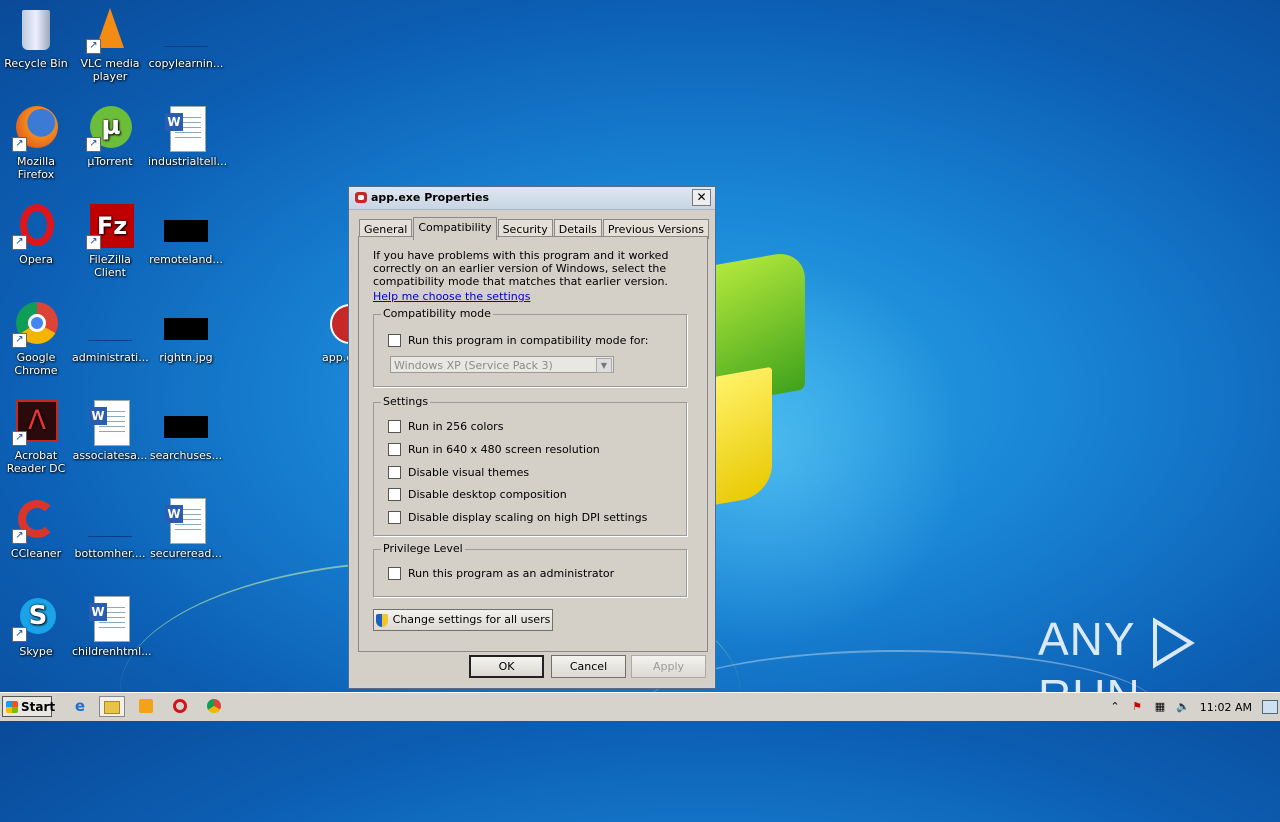  I want to click on wallpaper-logo-yellow, so click(742, 436).